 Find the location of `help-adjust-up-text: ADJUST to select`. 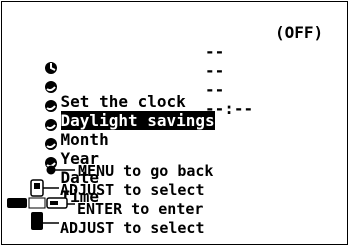

help-adjust-up-text: ADJUST to select is located at coordinates (132, 190).